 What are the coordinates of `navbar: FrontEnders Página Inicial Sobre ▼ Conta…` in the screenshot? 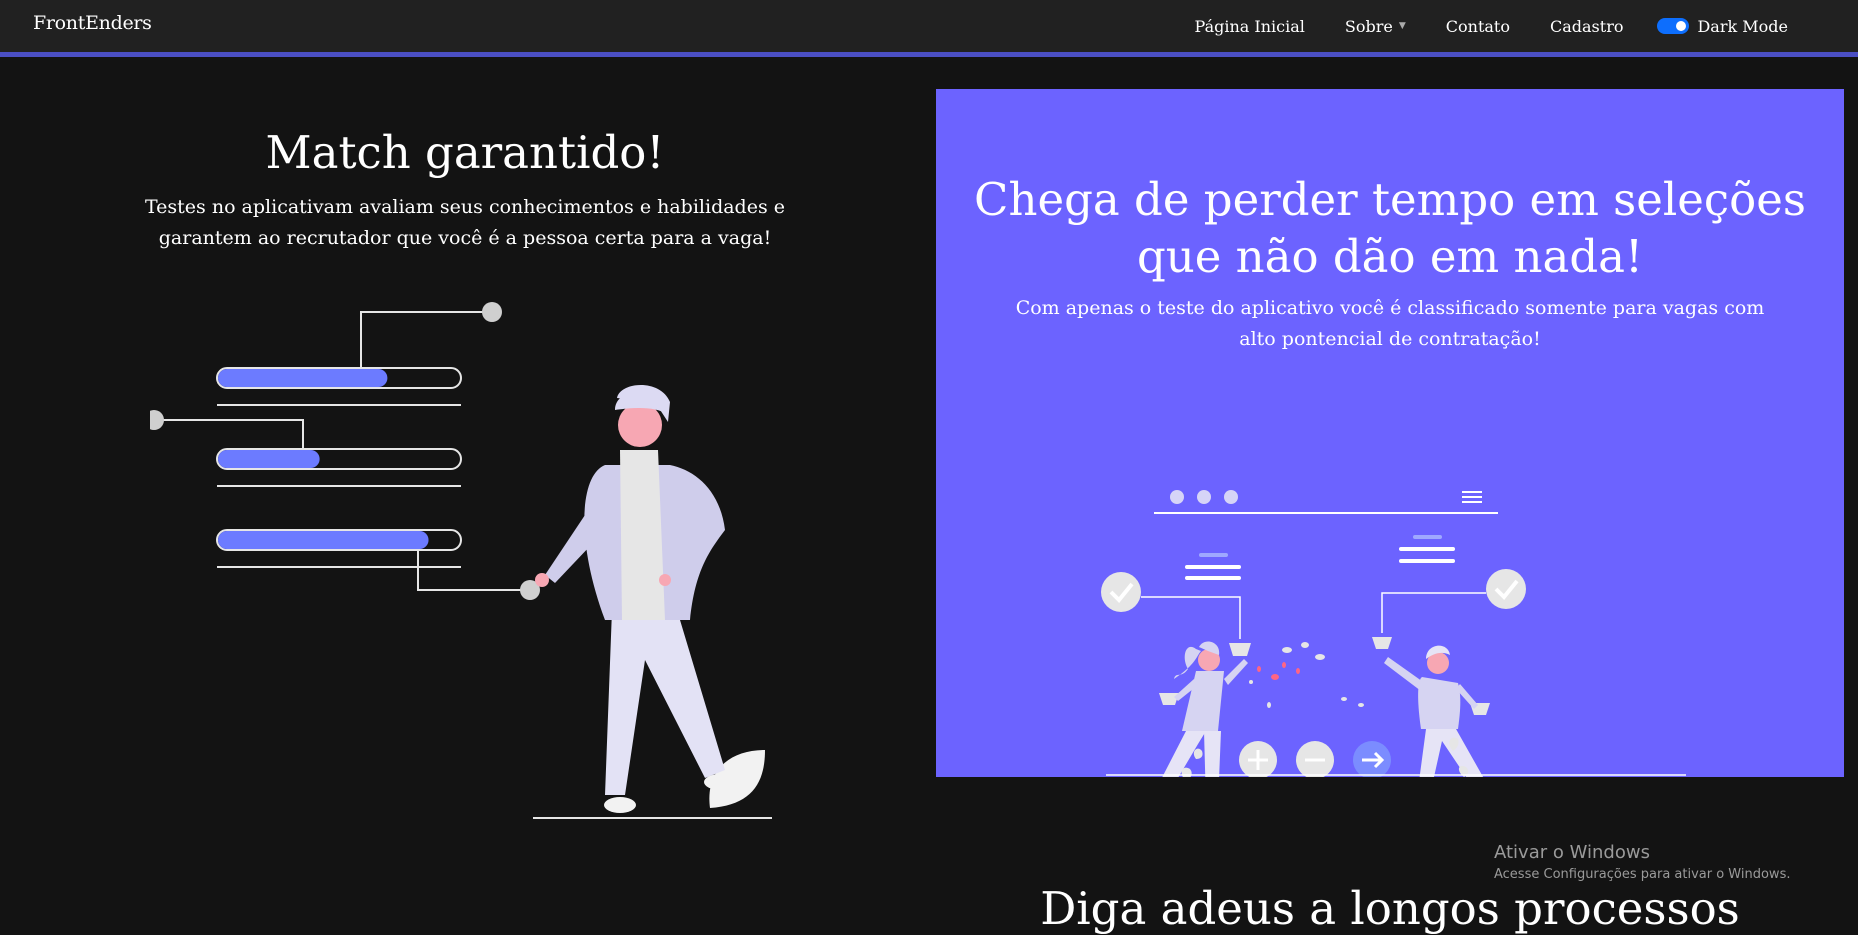 It's located at (929, 28).